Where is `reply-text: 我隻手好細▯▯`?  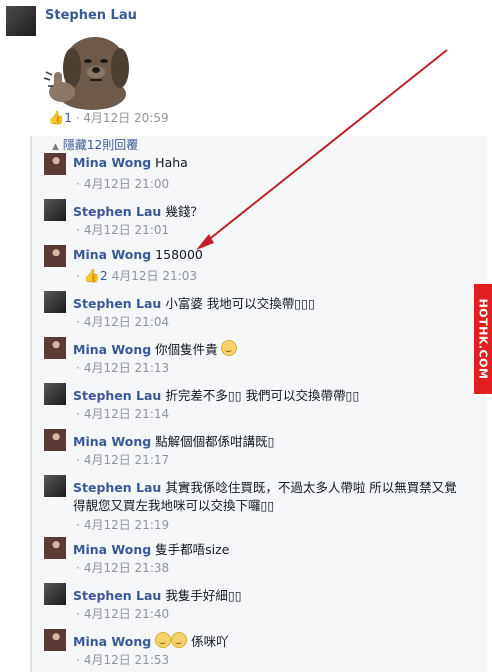
reply-text: 我隻手好細▯▯ is located at coordinates (203, 595).